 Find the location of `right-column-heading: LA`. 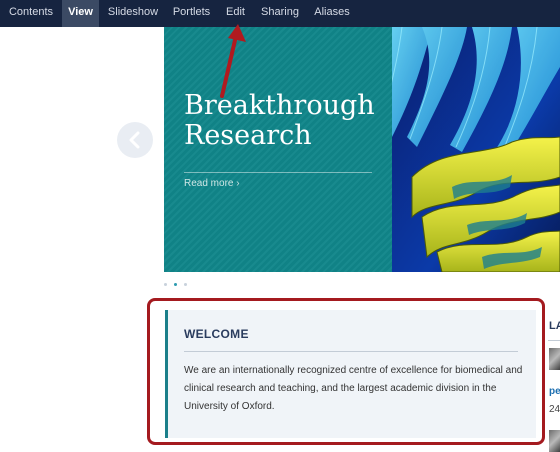

right-column-heading: LA is located at coordinates (554, 326).